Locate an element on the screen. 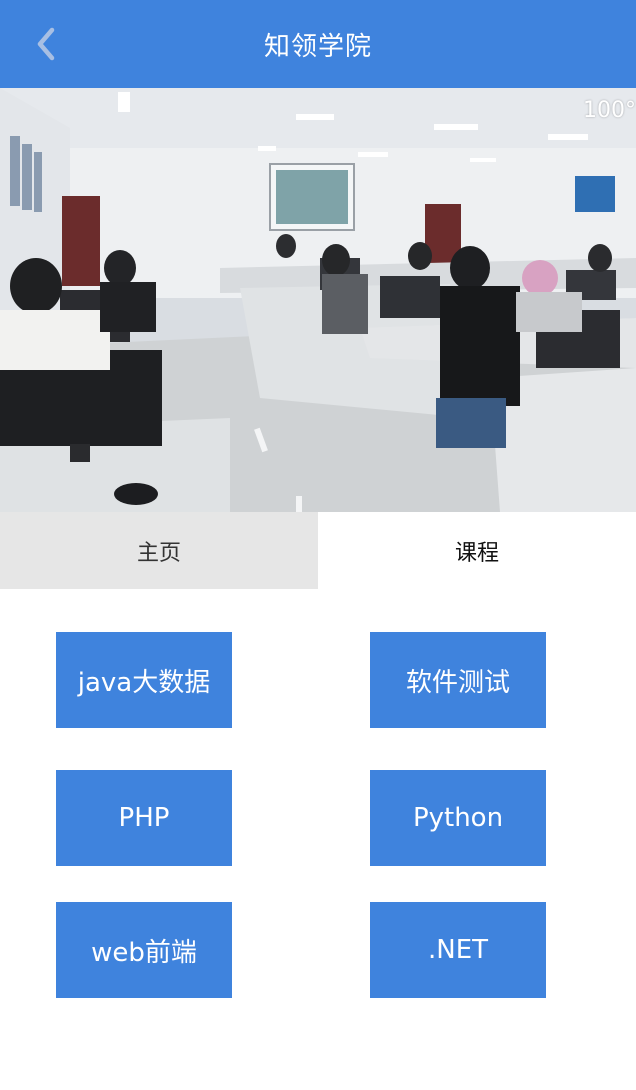 The height and width of the screenshot is (1090, 636). course-button-web-frontend: web前端 is located at coordinates (144, 950).